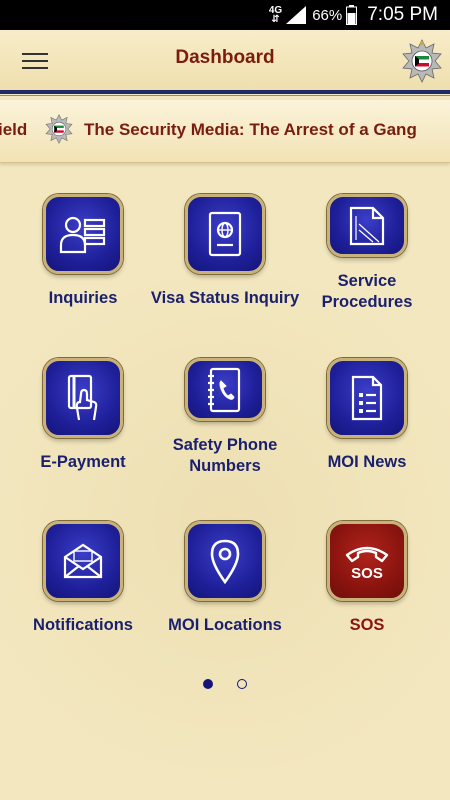 The image size is (450, 800). What do you see at coordinates (225, 92) in the screenshot?
I see `header-divider` at bounding box center [225, 92].